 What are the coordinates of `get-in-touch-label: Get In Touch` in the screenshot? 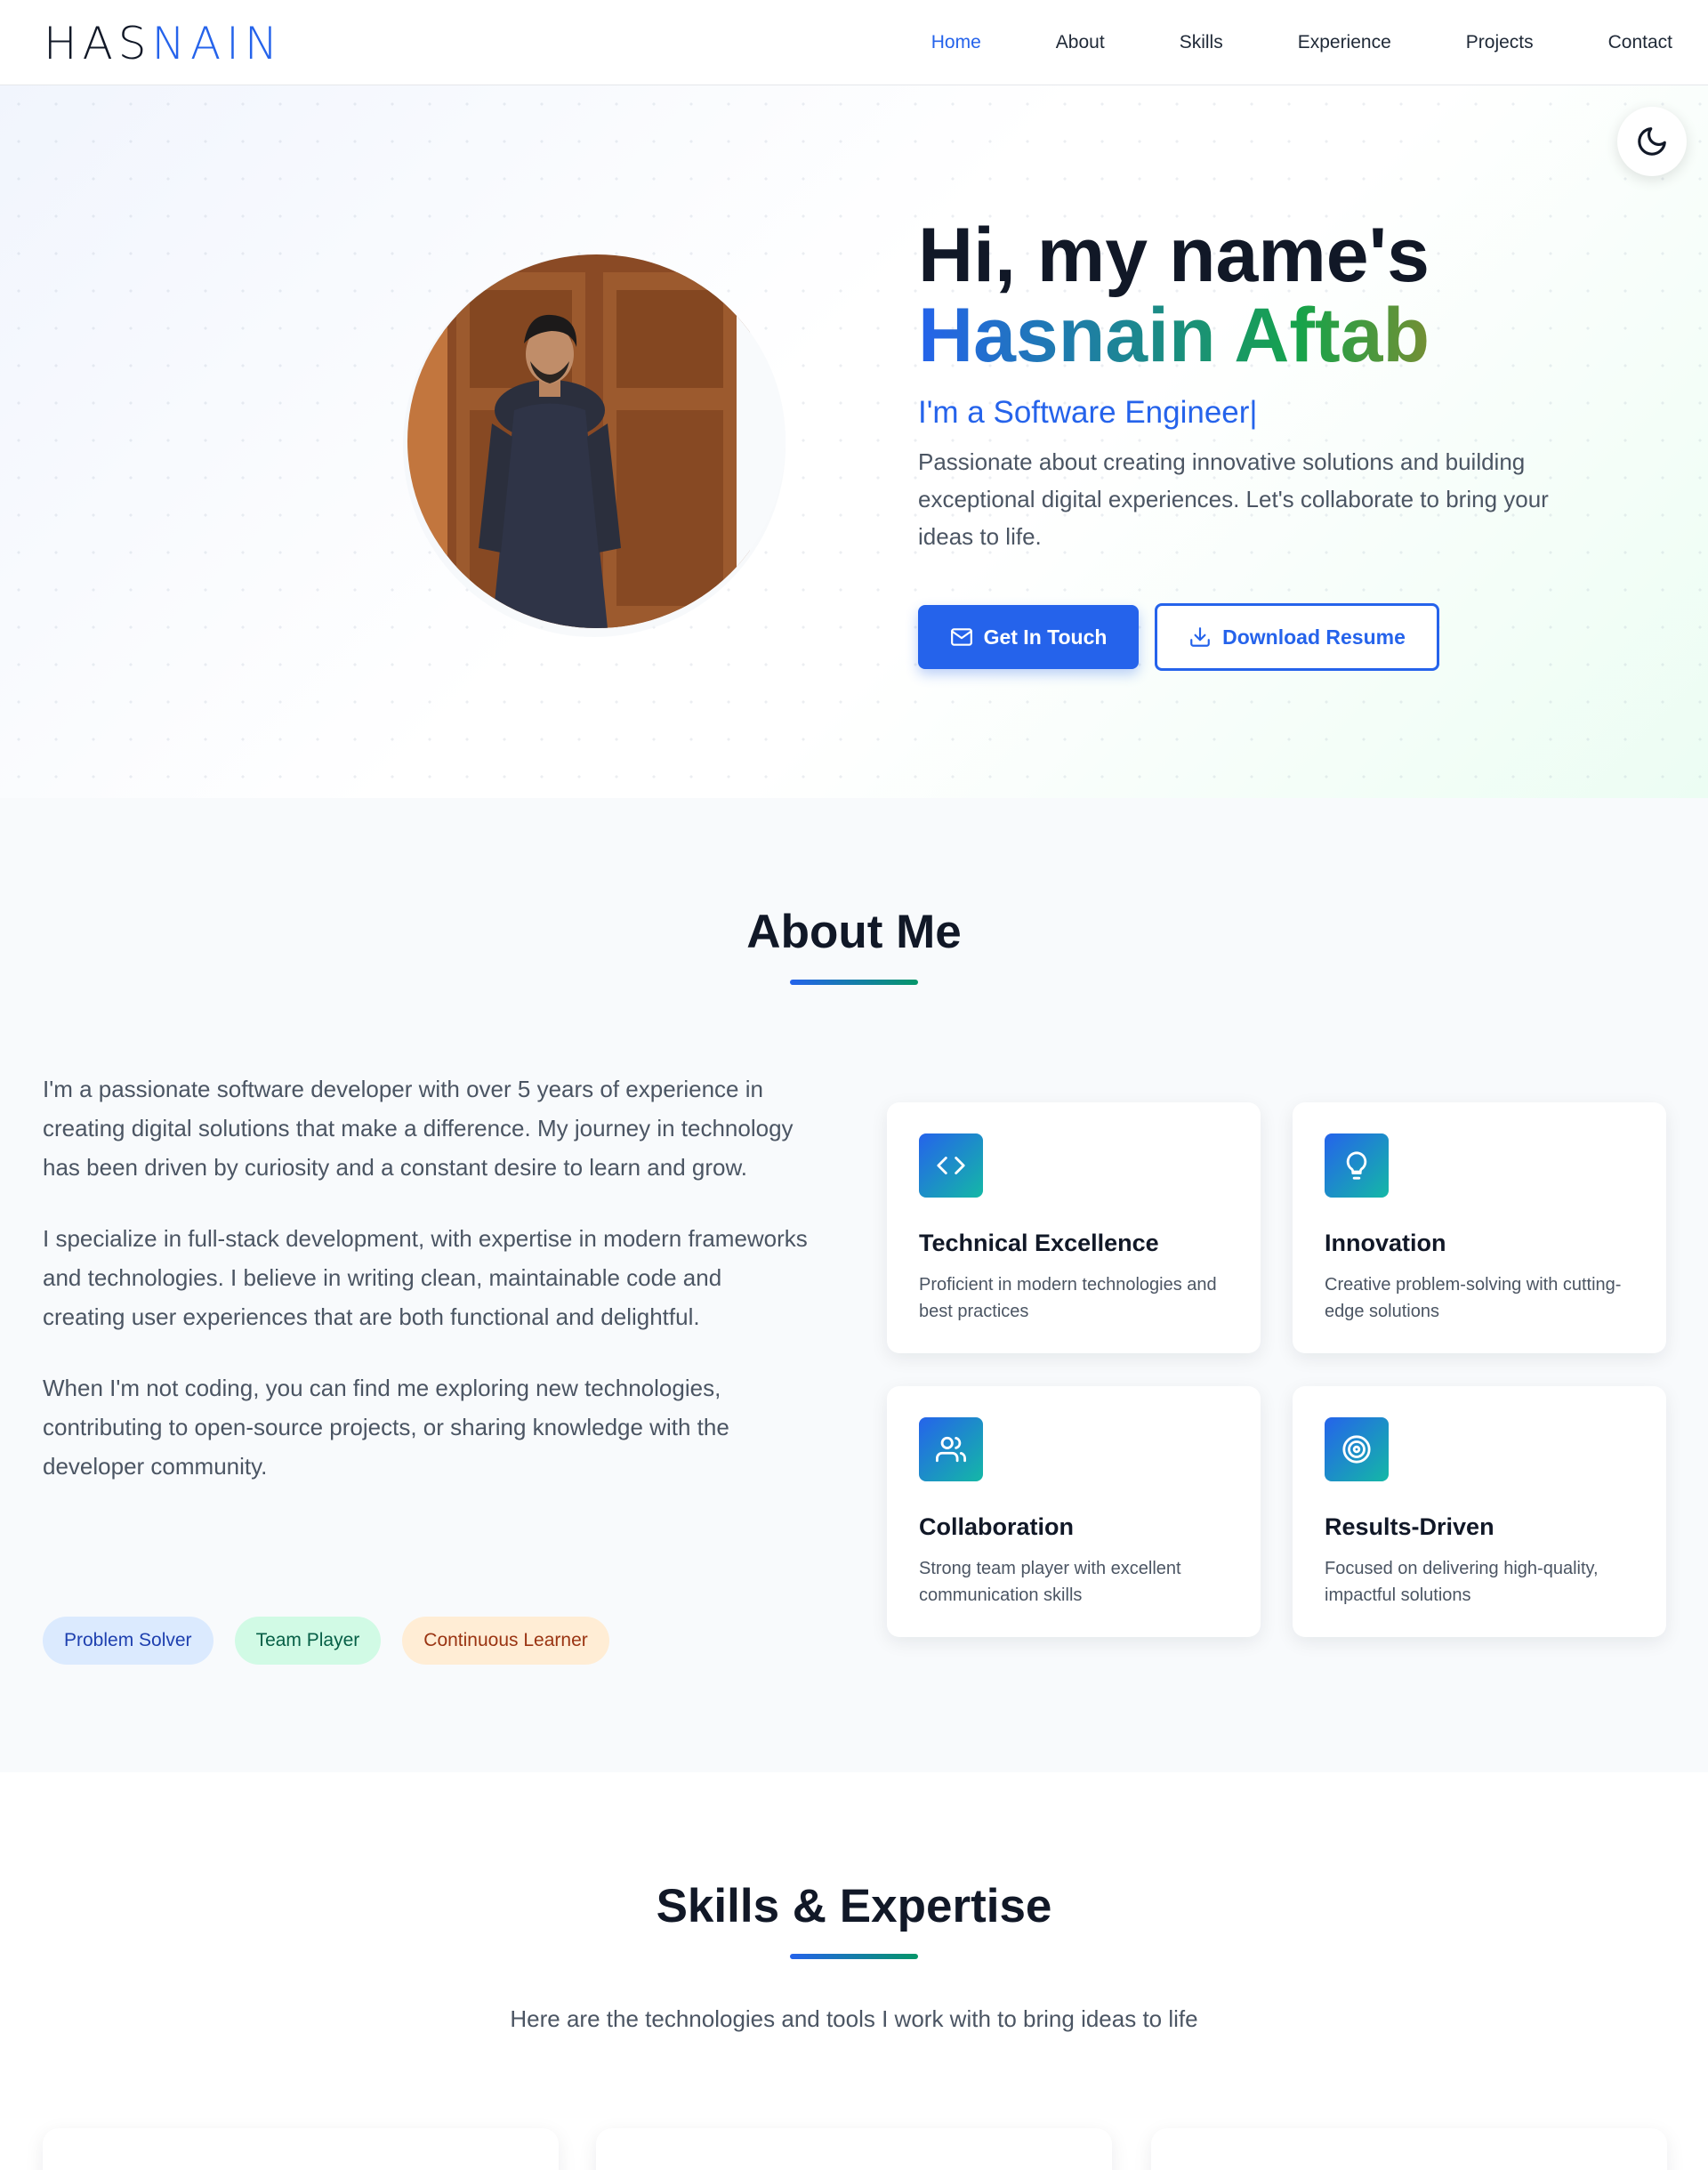 It's located at (1045, 637).